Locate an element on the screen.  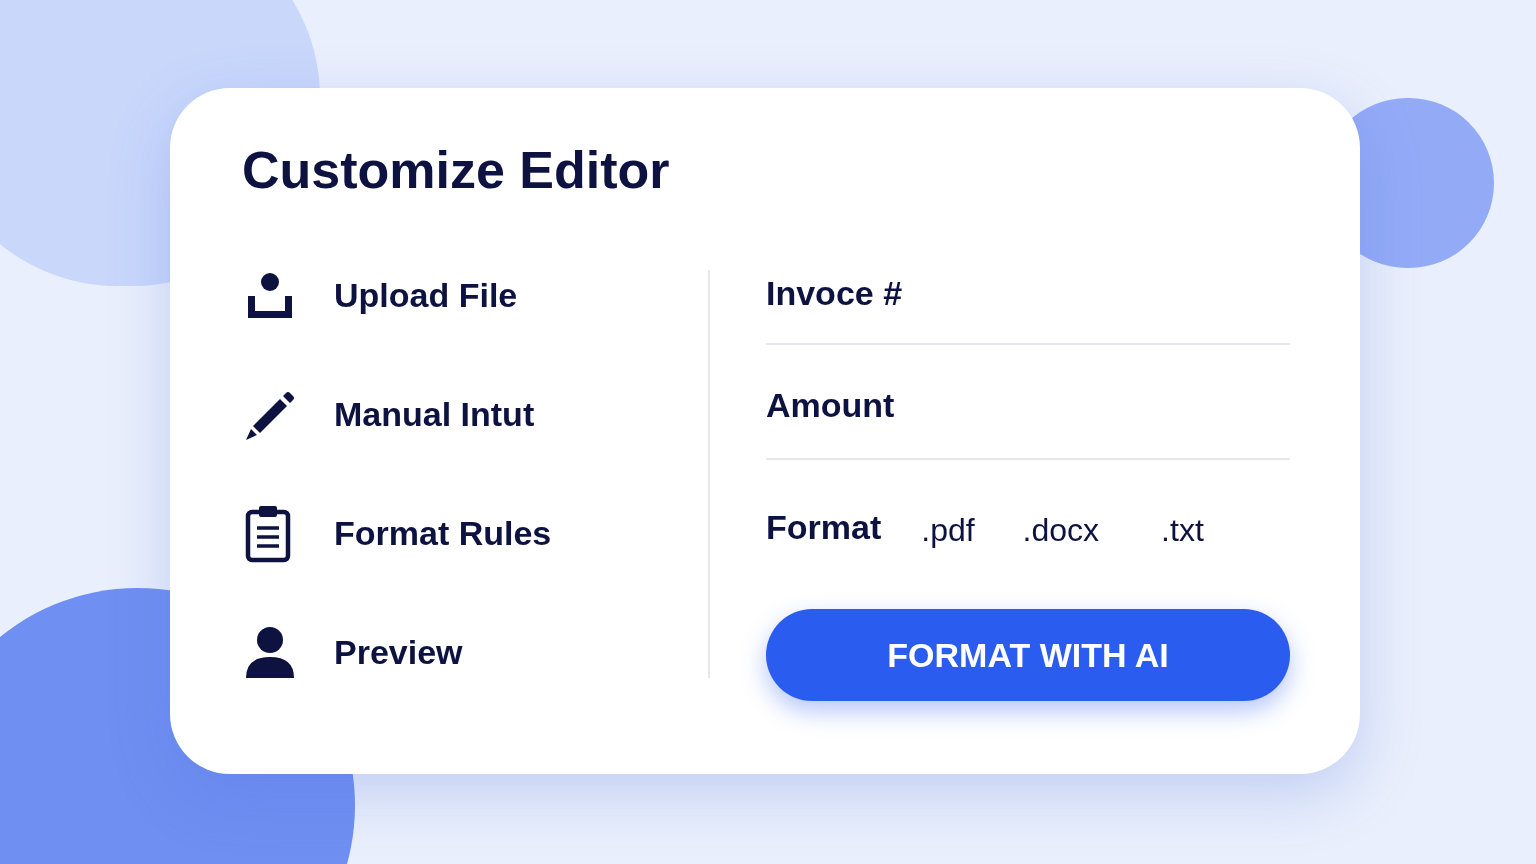
format-option: .txt is located at coordinates (1182, 530).